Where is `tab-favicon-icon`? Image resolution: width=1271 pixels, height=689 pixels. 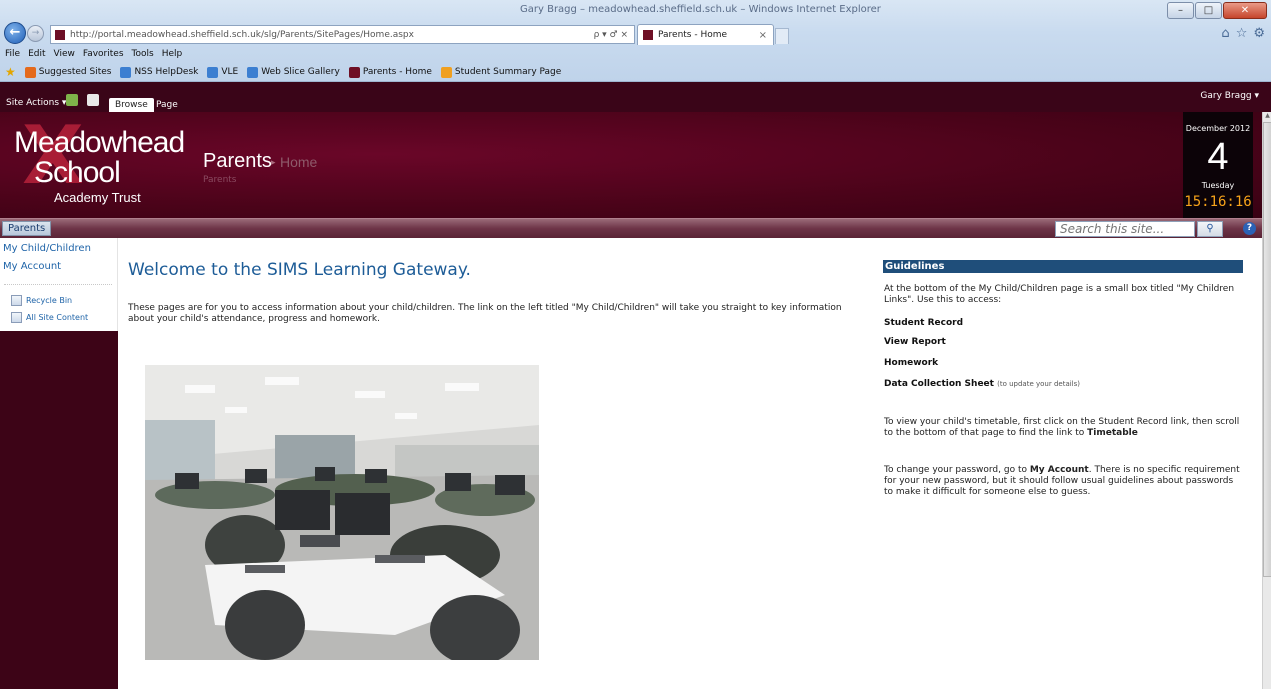 tab-favicon-icon is located at coordinates (648, 35).